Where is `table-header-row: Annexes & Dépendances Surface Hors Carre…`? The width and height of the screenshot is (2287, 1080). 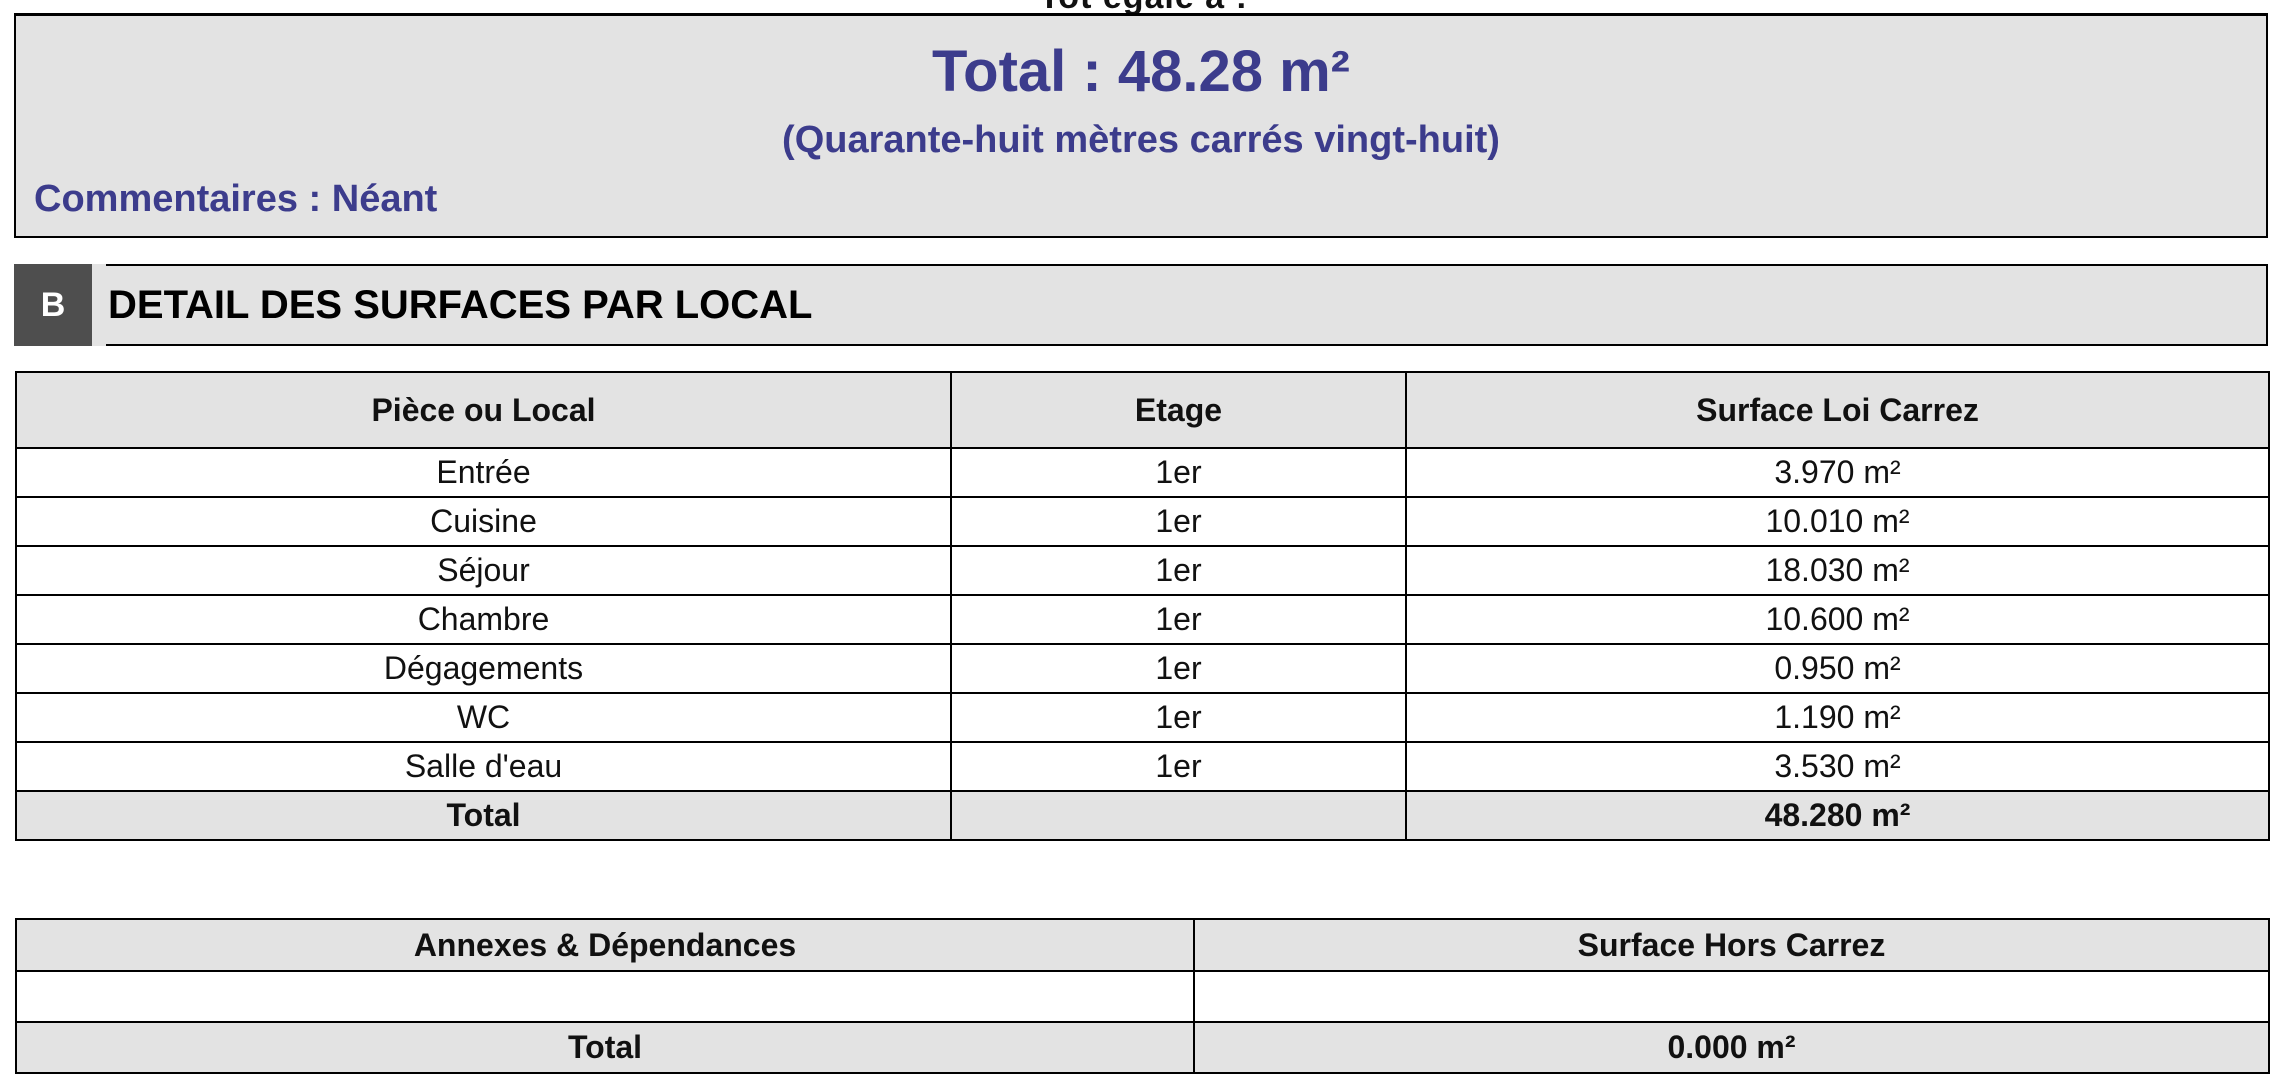 table-header-row: Annexes & Dépendances Surface Hors Carre… is located at coordinates (1142, 945).